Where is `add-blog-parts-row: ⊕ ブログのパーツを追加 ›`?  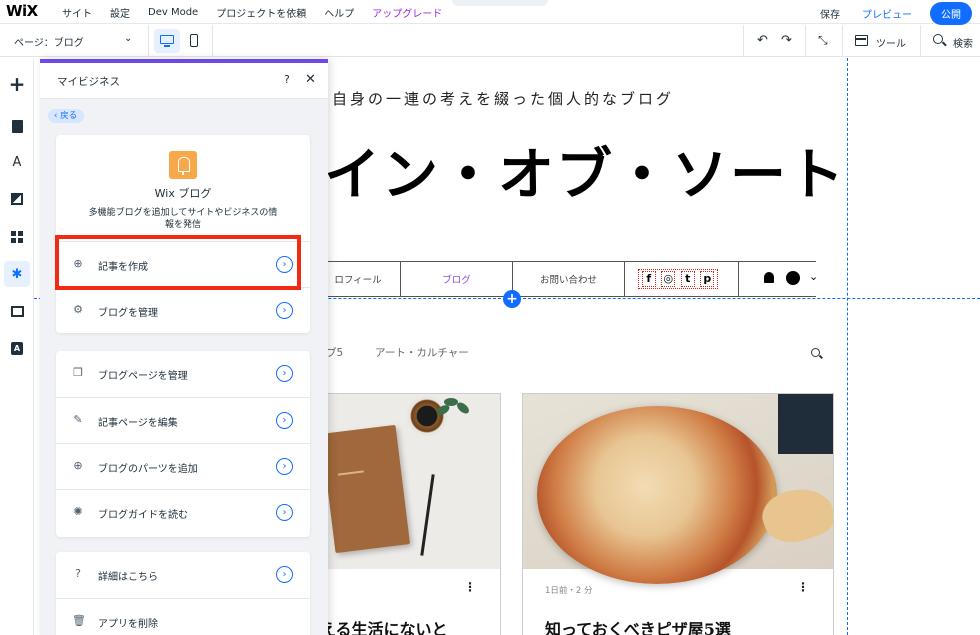
add-blog-parts-row: ⊕ ブログのパーツを追加 › is located at coordinates (183, 466).